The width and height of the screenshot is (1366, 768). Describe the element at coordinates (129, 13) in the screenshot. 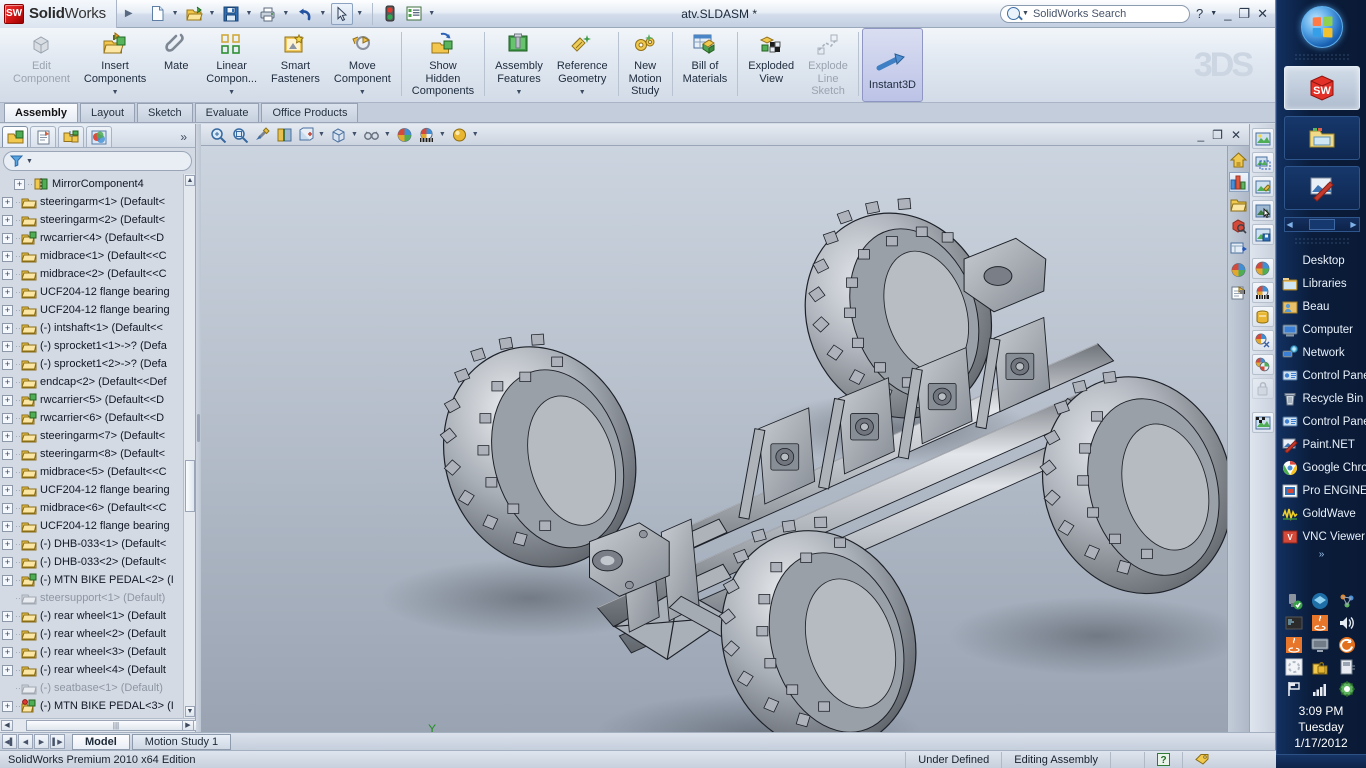

I see `menu-expand-arrow: ▶` at that location.